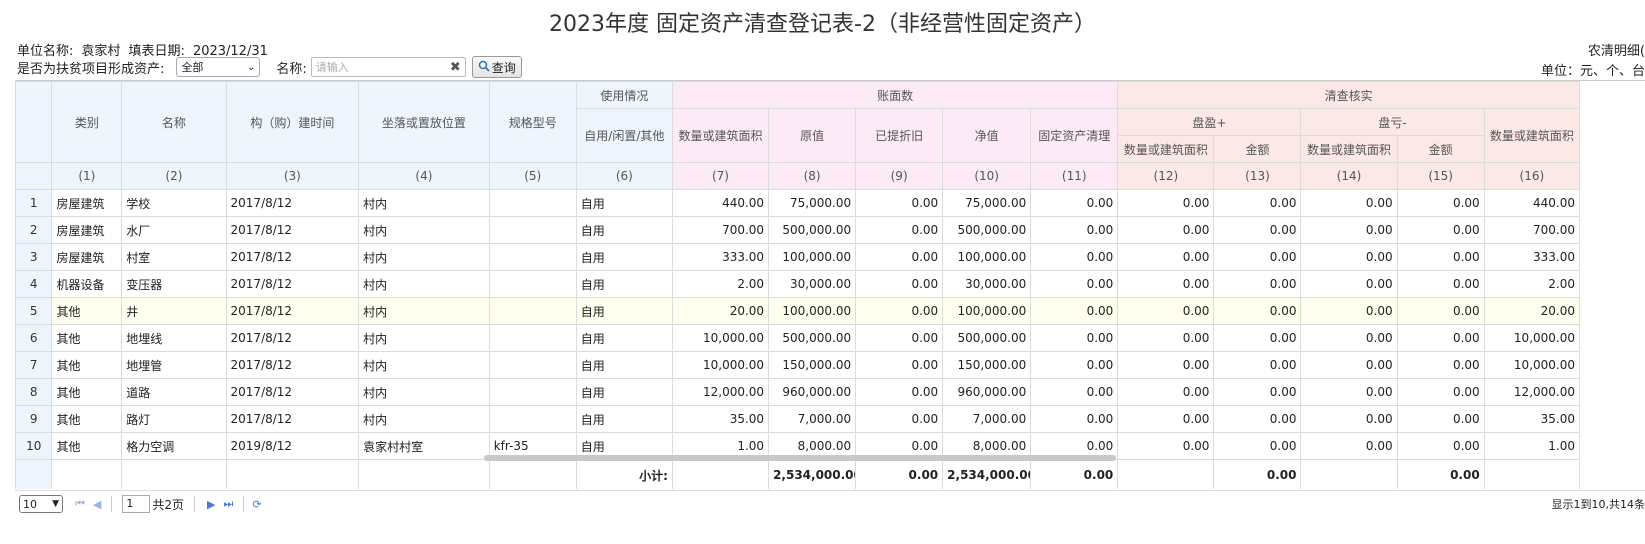  I want to click on row-verified-qty: 12,000.00, so click(1532, 392).